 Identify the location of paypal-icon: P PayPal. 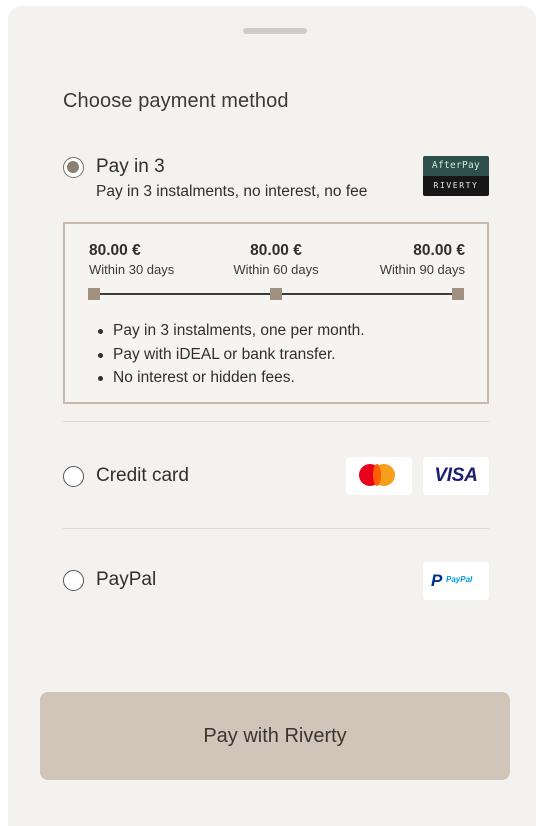
(456, 581).